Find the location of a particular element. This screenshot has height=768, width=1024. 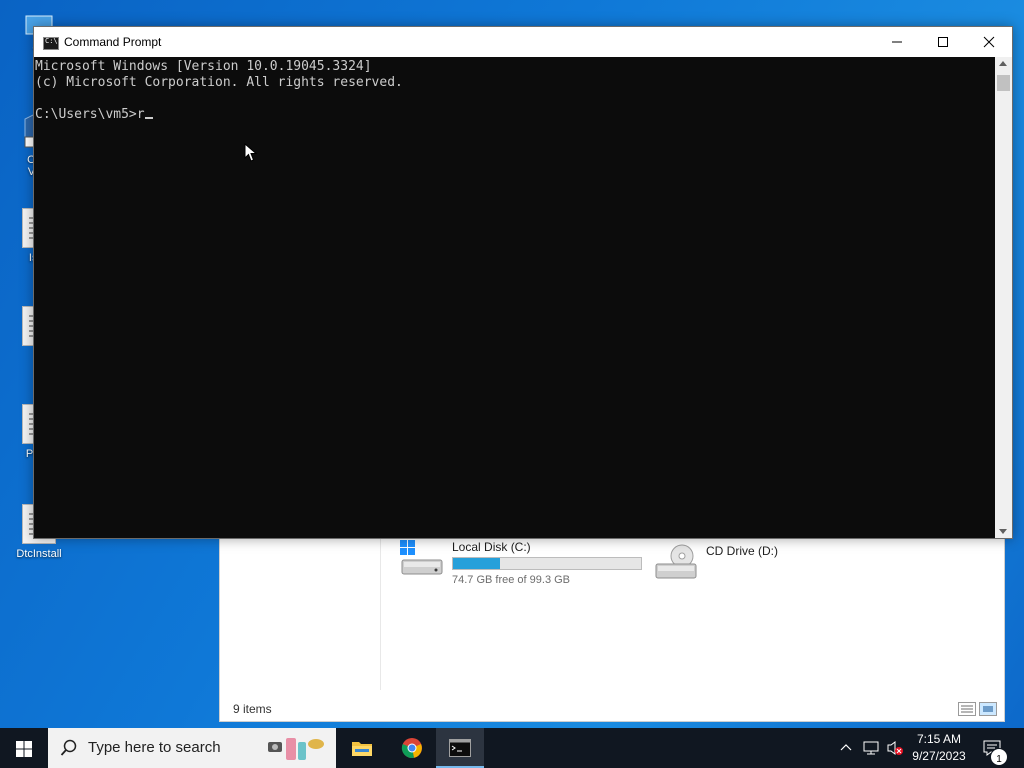

clock-time: 7:15 AM is located at coordinates (939, 739).